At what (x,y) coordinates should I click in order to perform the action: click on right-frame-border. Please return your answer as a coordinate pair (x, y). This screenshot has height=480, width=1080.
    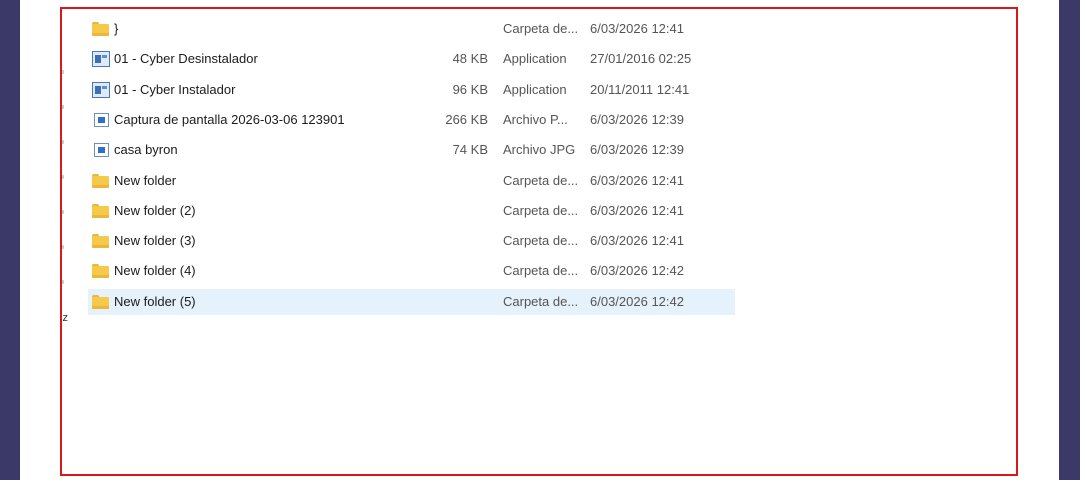
    Looking at the image, I should click on (1069, 240).